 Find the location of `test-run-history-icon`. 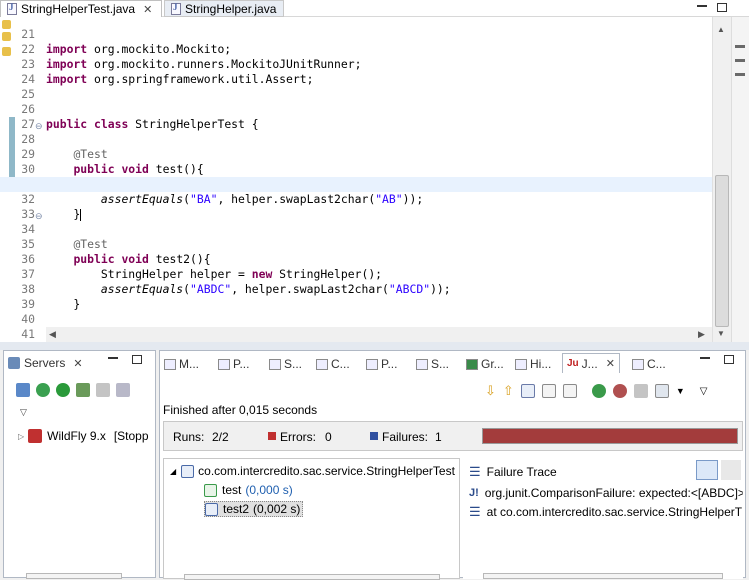

test-run-history-icon is located at coordinates (661, 391).